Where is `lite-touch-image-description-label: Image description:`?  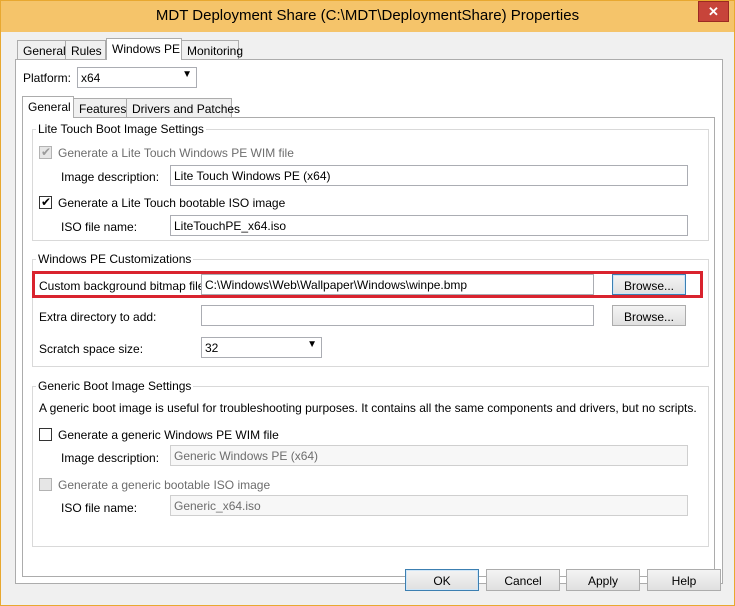
lite-touch-image-description-label: Image description: is located at coordinates (110, 177).